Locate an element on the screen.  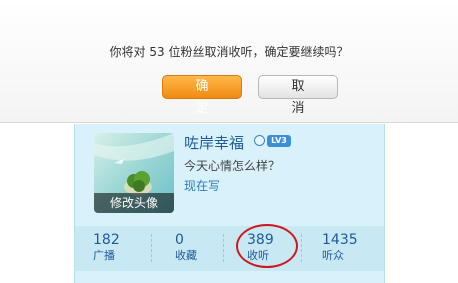
stat-label: 收藏 is located at coordinates (186, 255).